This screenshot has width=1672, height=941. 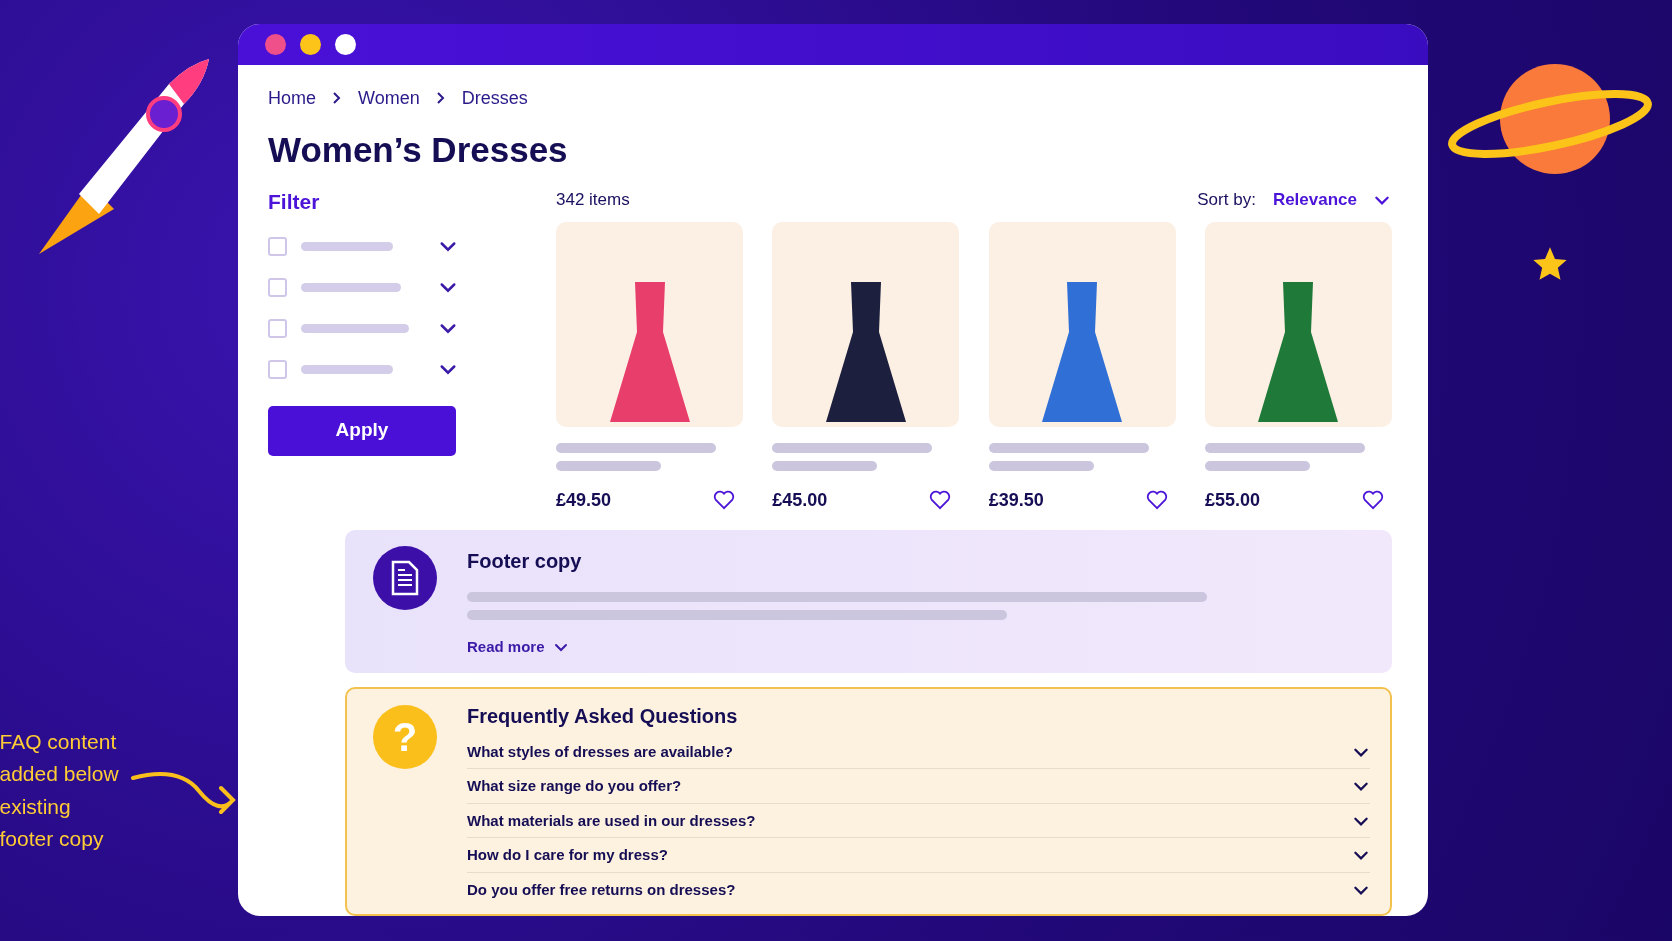 I want to click on faq-question: What size range do you offer?, so click(x=918, y=786).